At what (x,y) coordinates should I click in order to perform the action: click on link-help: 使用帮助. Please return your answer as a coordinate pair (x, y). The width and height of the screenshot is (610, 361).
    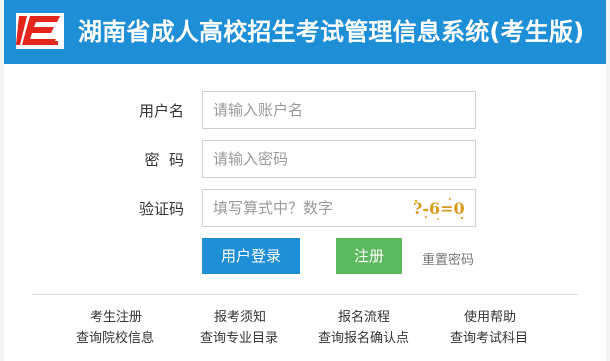
    Looking at the image, I should click on (490, 315).